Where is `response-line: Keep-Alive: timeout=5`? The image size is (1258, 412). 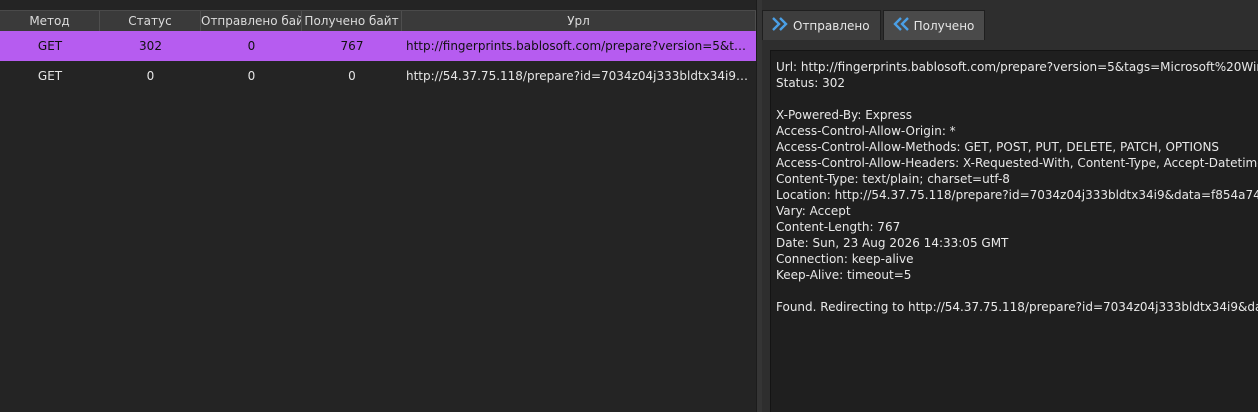 response-line: Keep-Alive: timeout=5 is located at coordinates (844, 275).